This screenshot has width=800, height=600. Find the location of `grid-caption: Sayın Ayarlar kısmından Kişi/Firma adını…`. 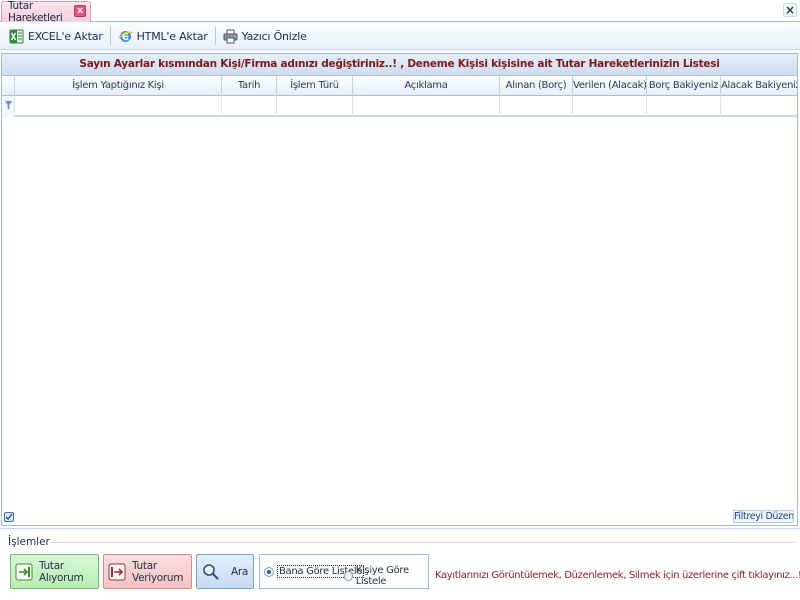

grid-caption: Sayın Ayarlar kısmından Kişi/Firma adını… is located at coordinates (399, 65).